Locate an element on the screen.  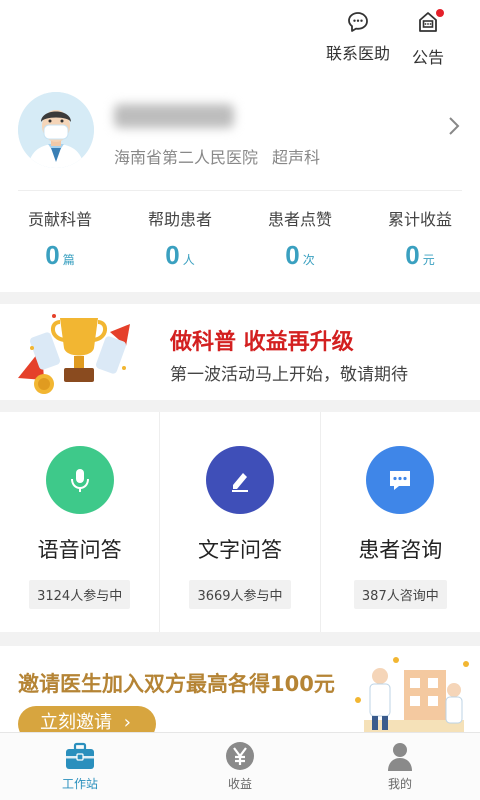
notice-button: 公告 is located at coordinates (428, 38).